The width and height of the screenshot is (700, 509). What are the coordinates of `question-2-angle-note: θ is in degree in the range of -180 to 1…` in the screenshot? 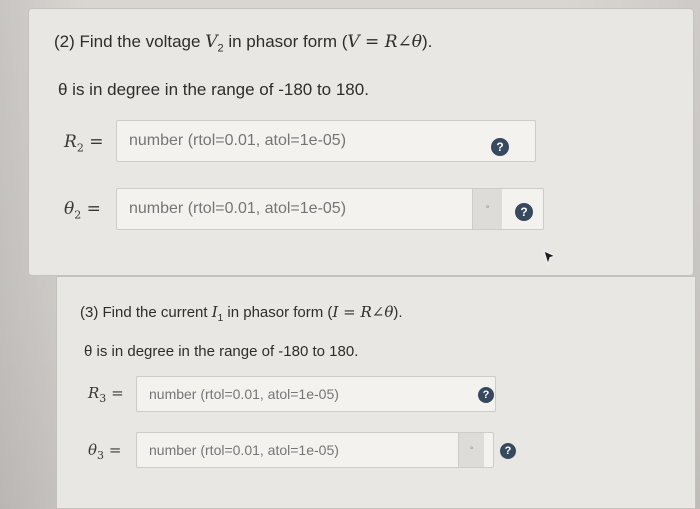 It's located at (213, 89).